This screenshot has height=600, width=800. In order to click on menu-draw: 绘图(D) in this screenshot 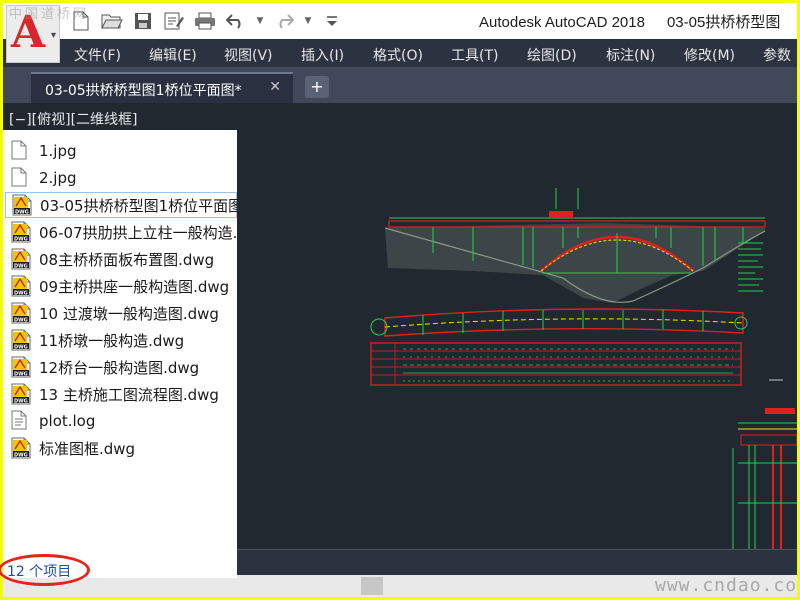, I will do `click(552, 55)`.